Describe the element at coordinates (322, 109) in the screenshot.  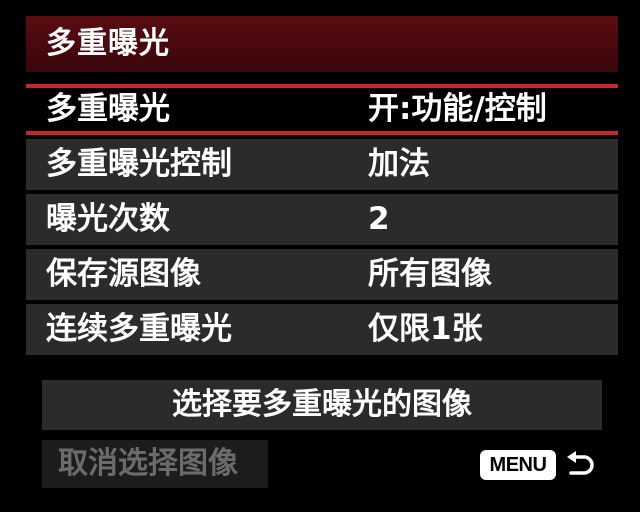
I see `menu-item-multiple-exposure: 多重曝光 开:功能/控制` at that location.